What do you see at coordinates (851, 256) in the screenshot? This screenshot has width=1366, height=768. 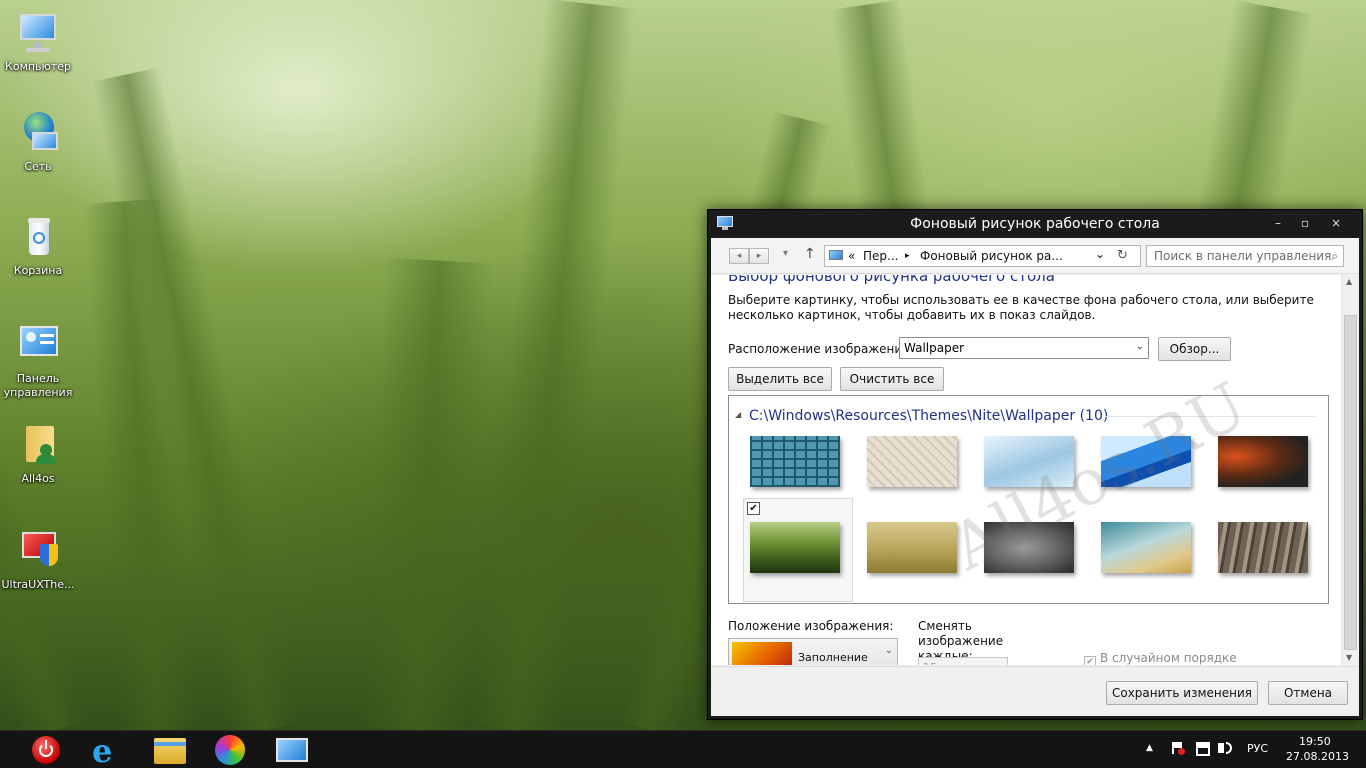 I see `breadcrumb-overflow: «` at bounding box center [851, 256].